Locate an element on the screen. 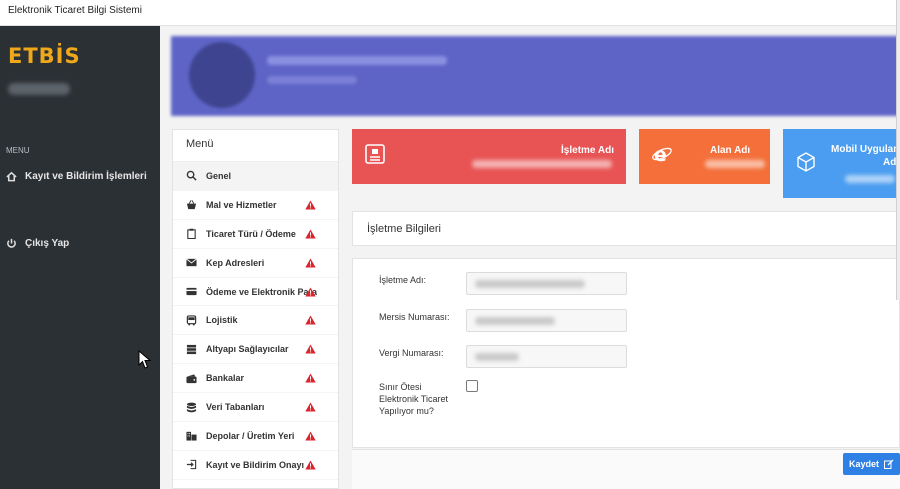 The width and height of the screenshot is (900, 489). cross-border-label-line: Elektronik Ticaret is located at coordinates (414, 399).